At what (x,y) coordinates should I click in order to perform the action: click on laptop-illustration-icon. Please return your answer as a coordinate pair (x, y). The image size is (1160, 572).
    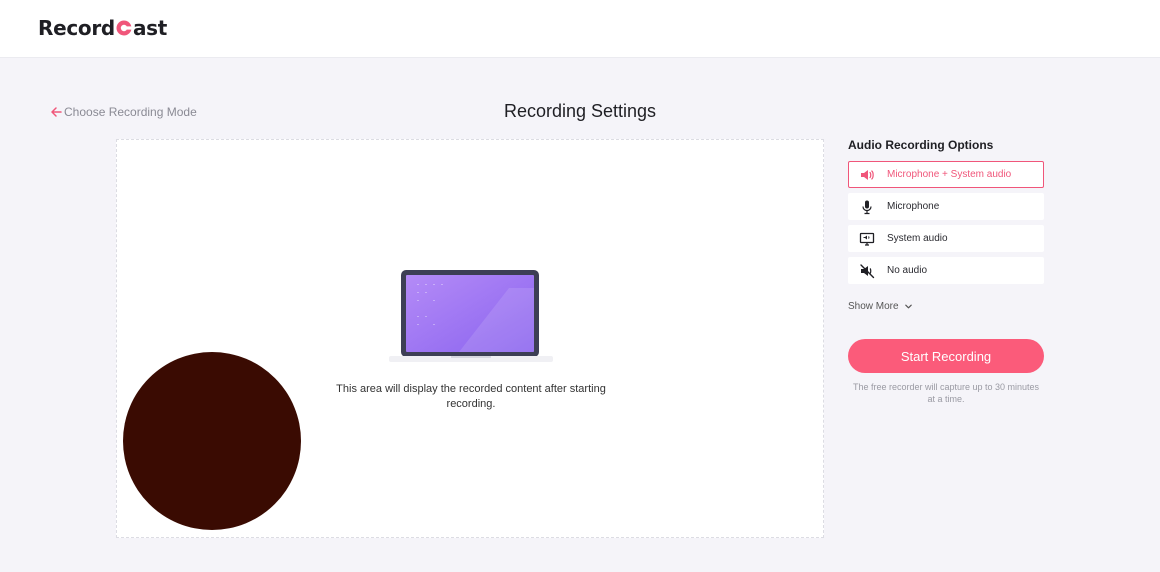
    Looking at the image, I should click on (471, 316).